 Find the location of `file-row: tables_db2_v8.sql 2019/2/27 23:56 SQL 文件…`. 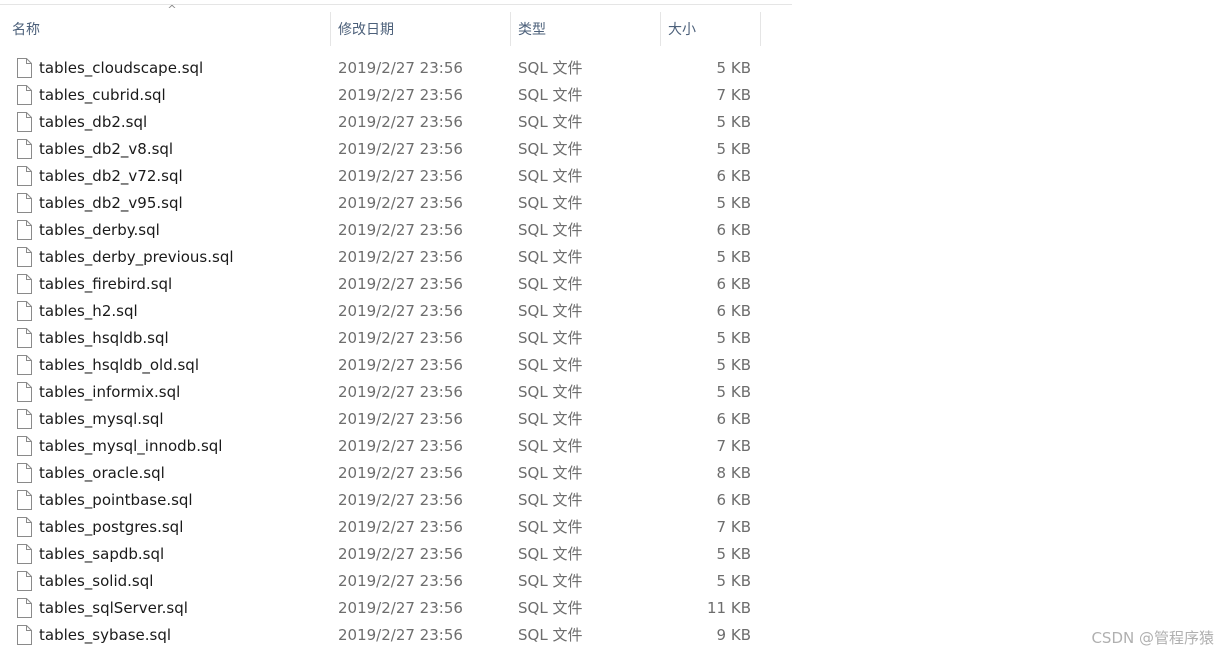

file-row: tables_db2_v8.sql 2019/2/27 23:56 SQL 文件… is located at coordinates (396, 149).